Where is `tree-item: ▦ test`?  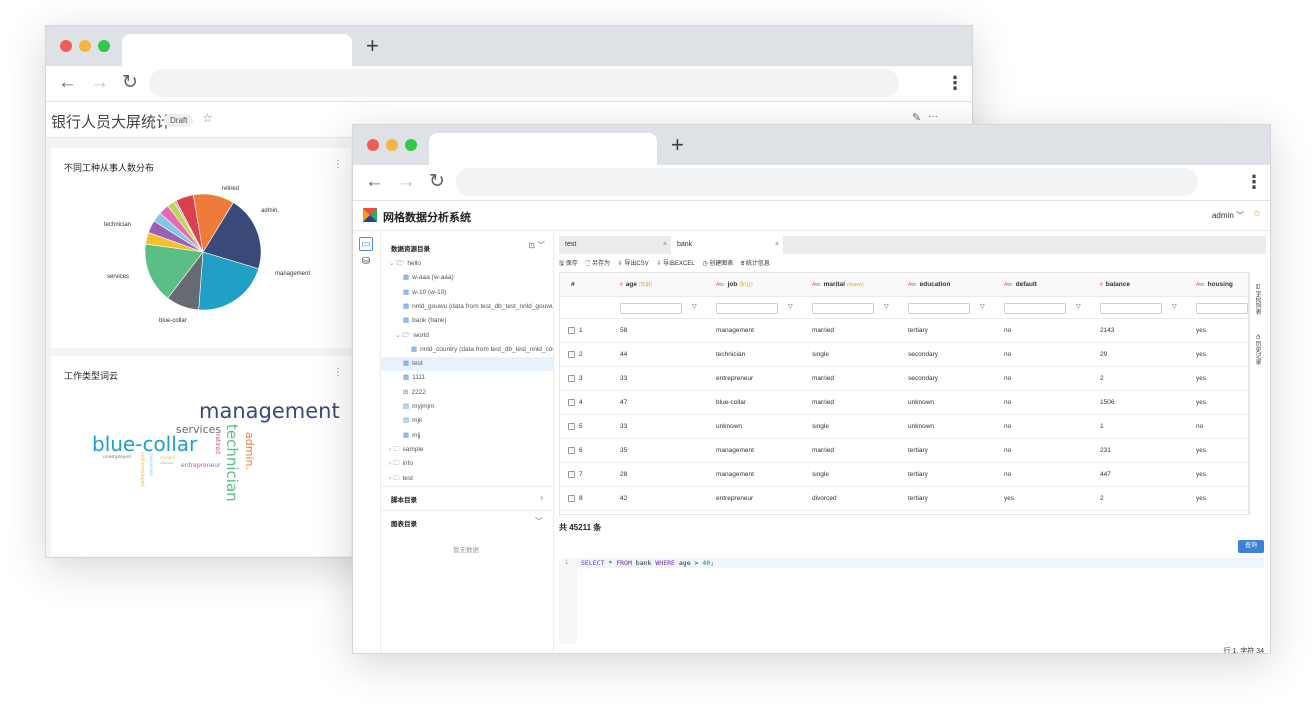 tree-item: ▦ test is located at coordinates (467, 364).